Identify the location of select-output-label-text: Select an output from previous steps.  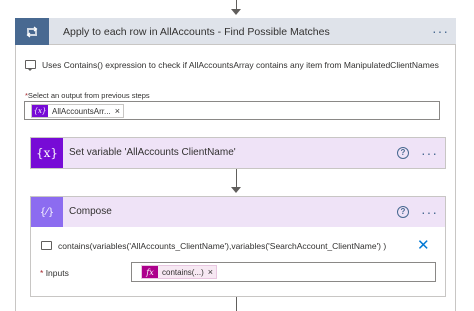
(88, 95).